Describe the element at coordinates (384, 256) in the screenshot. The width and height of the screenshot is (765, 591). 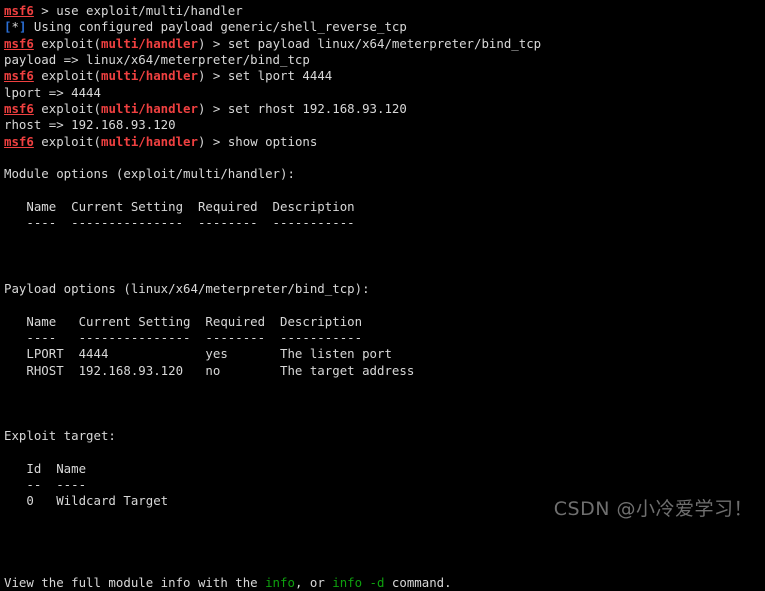
I see `line-16-blank` at that location.